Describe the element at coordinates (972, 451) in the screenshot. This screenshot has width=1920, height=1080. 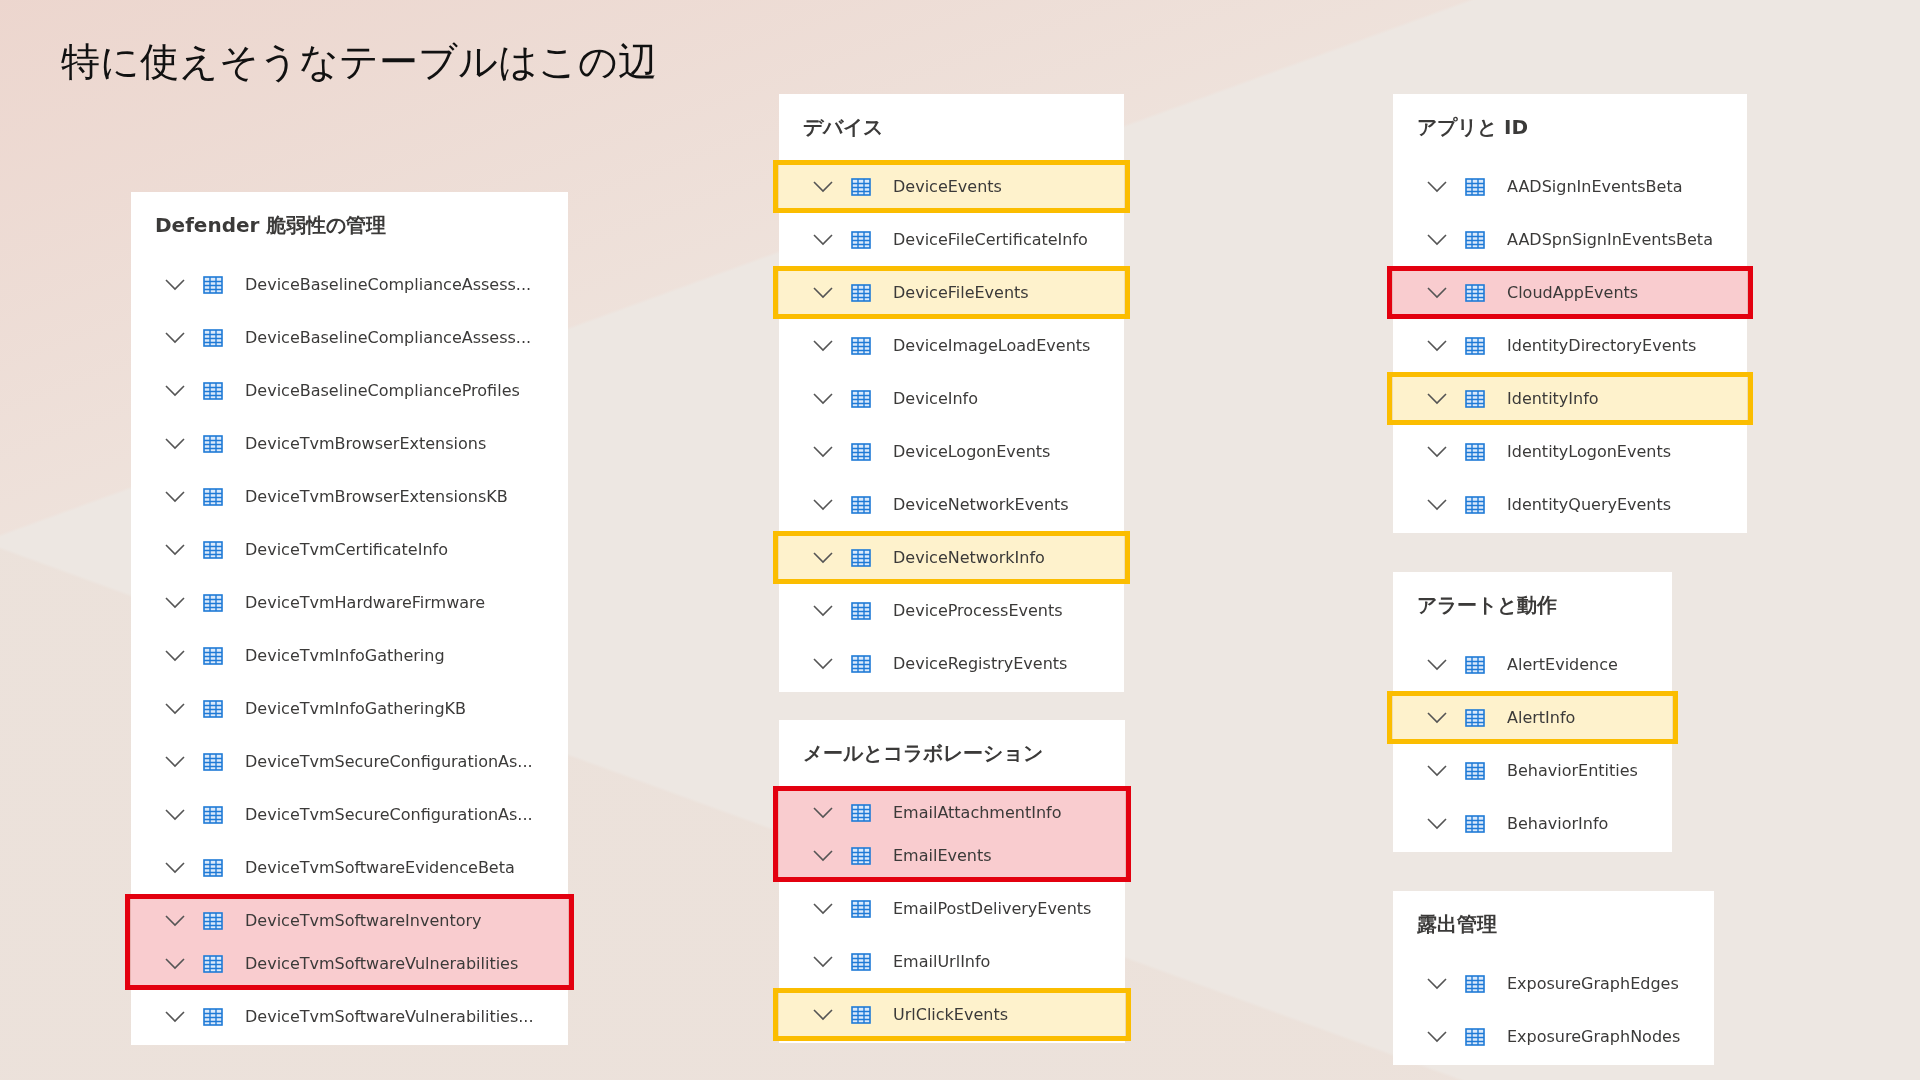
I see `table-name: DeviceLogonEvents` at that location.